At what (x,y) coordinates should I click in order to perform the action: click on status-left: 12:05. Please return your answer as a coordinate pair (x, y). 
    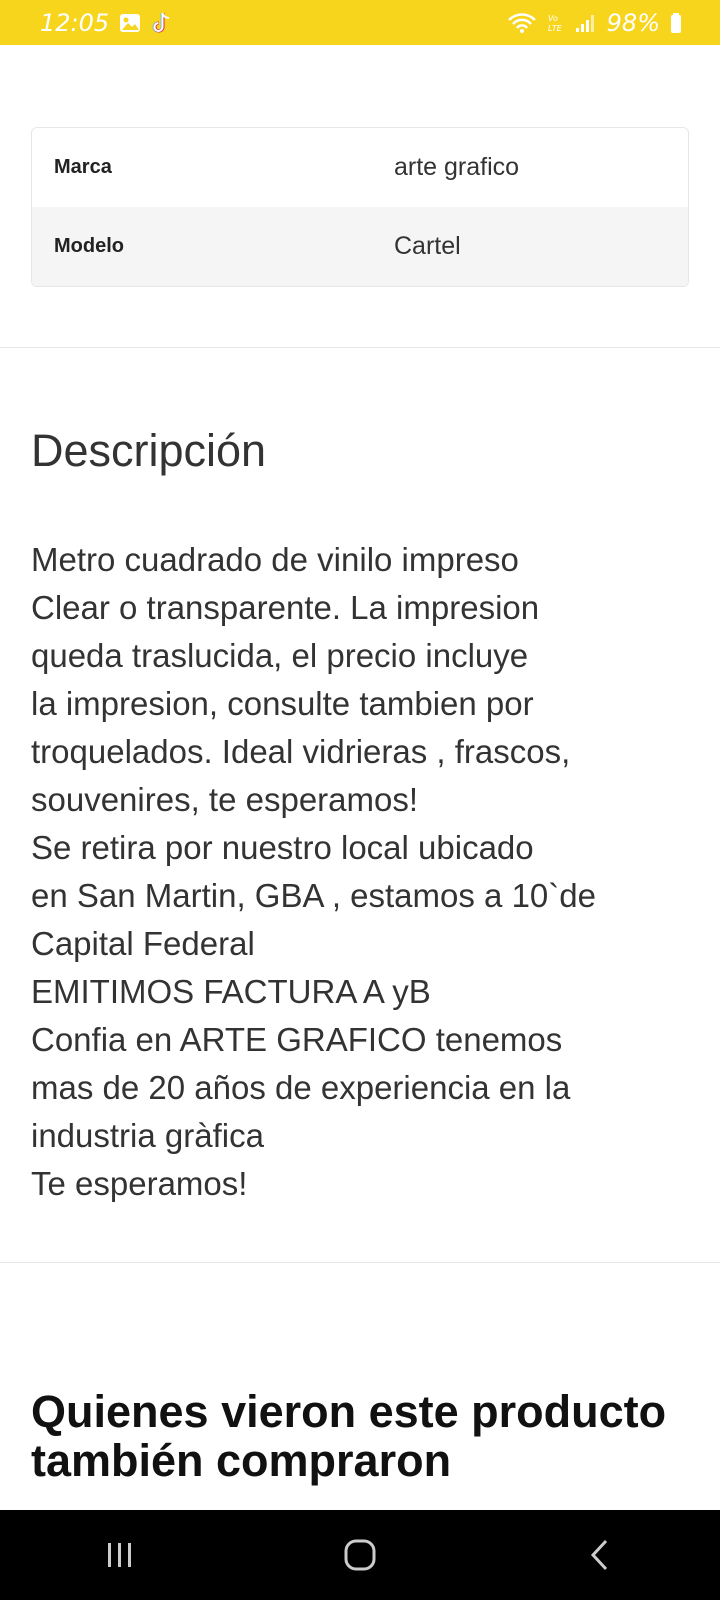
    Looking at the image, I should click on (106, 23).